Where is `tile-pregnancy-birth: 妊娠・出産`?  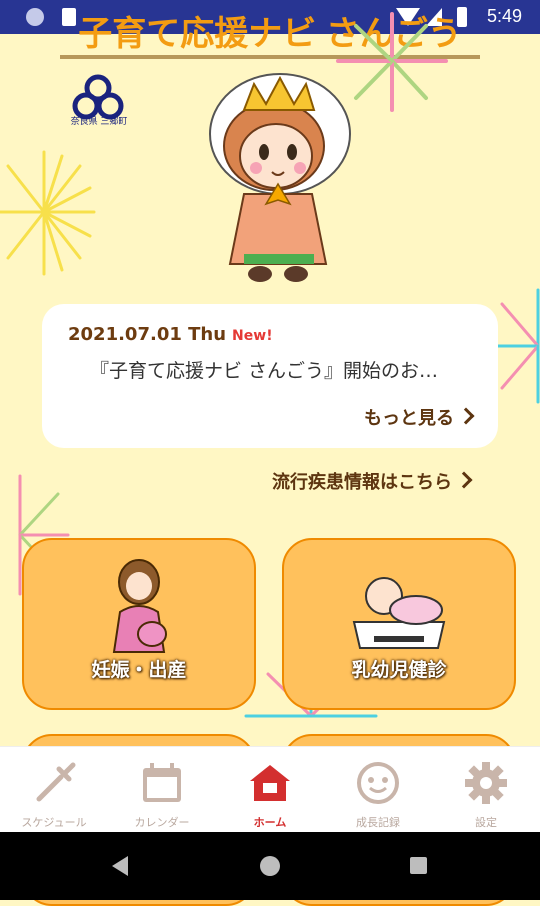 tile-pregnancy-birth: 妊娠・出産 is located at coordinates (139, 624).